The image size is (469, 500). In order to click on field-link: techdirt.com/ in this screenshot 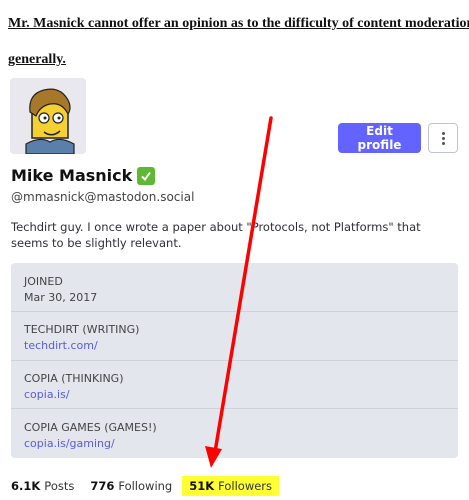, I will do `click(81, 345)`.